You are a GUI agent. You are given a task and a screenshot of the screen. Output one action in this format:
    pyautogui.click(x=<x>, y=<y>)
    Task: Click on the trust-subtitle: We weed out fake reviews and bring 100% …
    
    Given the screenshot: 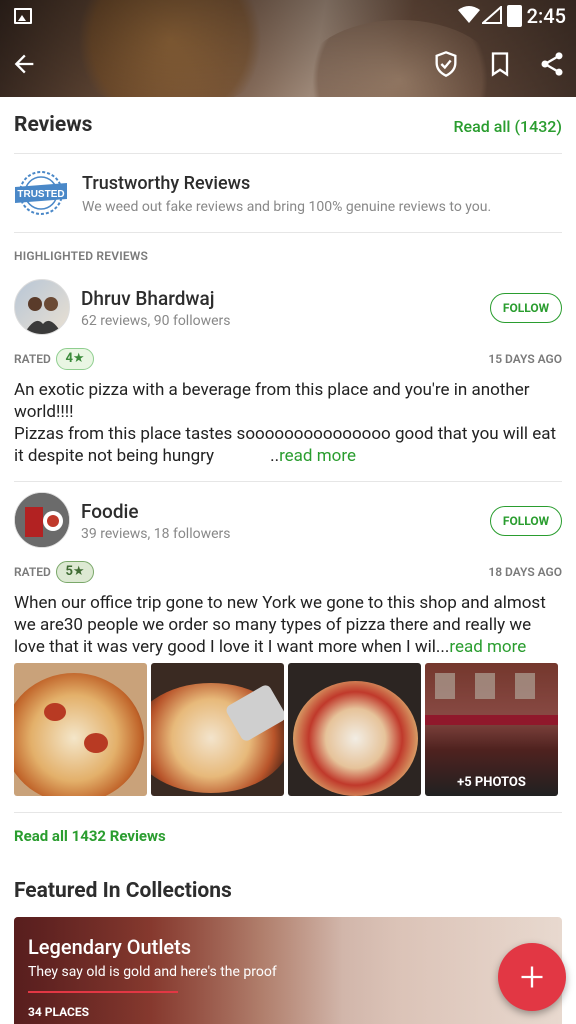 What is the action you would take?
    pyautogui.click(x=287, y=207)
    